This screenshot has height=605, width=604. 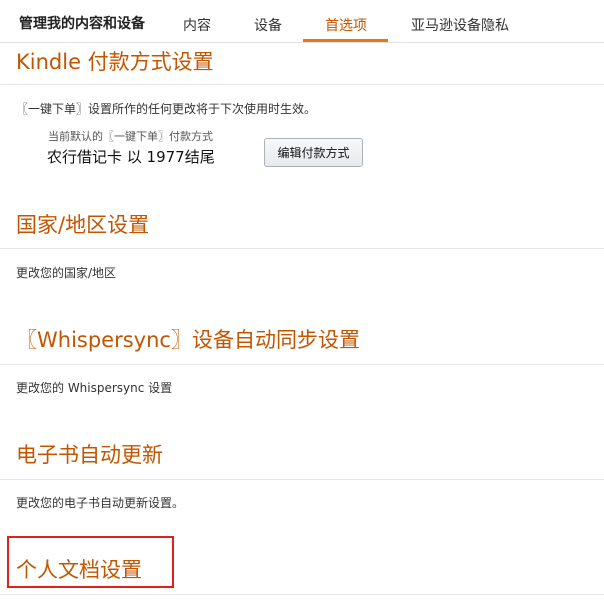 I want to click on ebook-update-heading: 电子书自动更新, so click(x=89, y=455).